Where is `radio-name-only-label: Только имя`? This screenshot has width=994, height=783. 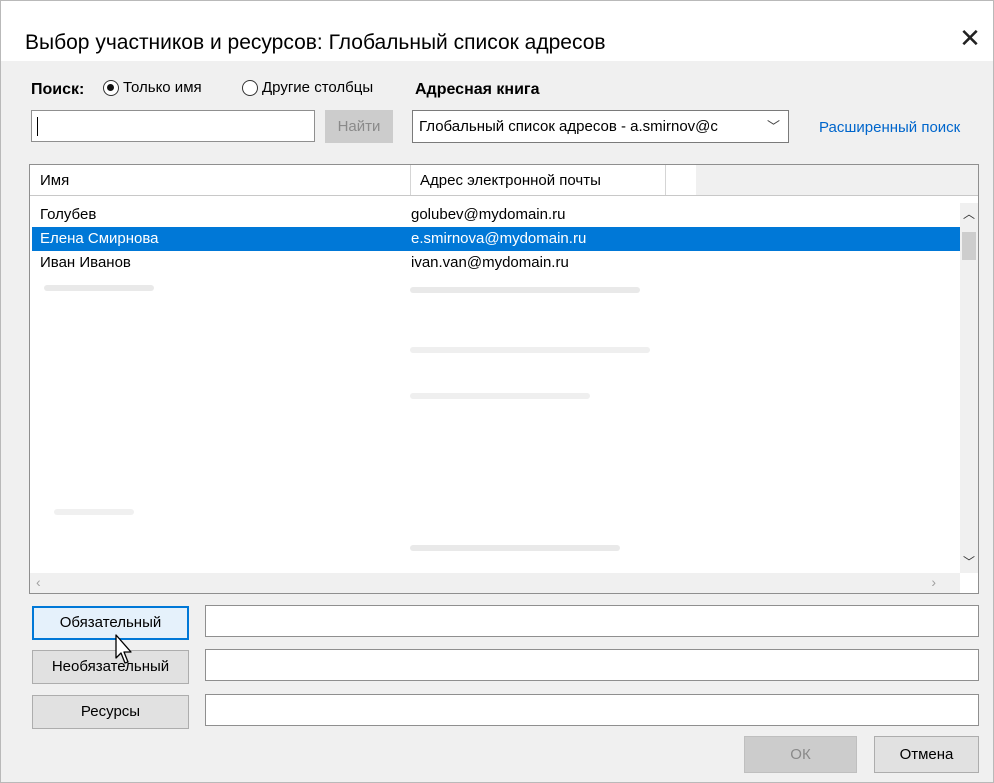 radio-name-only-label: Только имя is located at coordinates (162, 87).